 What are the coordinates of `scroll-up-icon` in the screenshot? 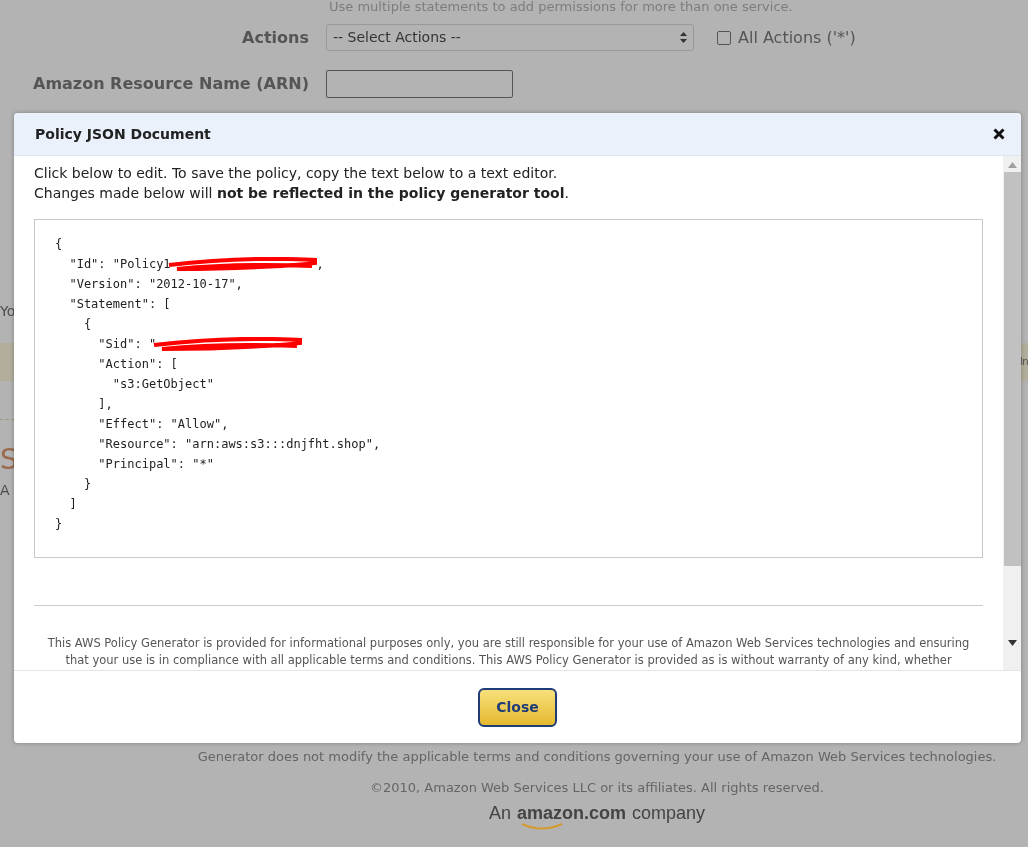 It's located at (1012, 165).